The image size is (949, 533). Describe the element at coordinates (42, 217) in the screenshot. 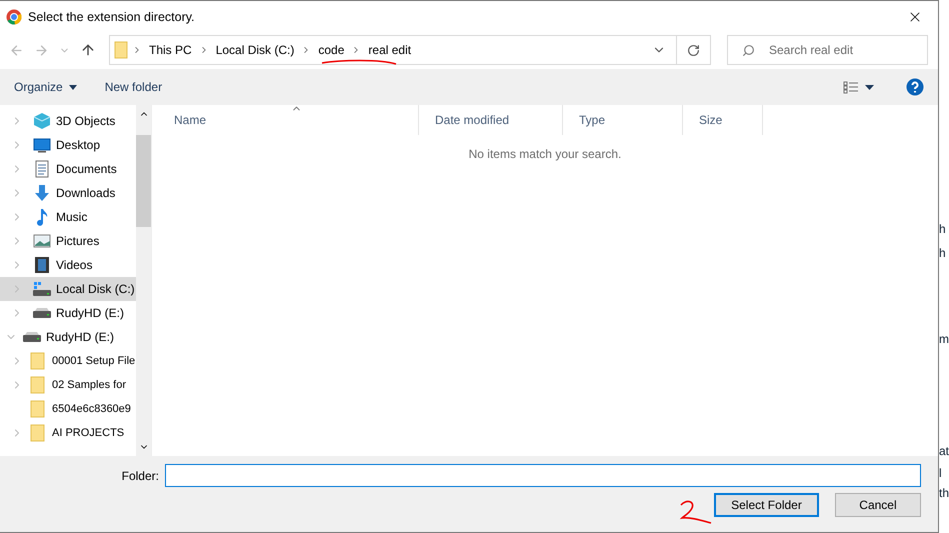

I see `music-note-icon` at that location.